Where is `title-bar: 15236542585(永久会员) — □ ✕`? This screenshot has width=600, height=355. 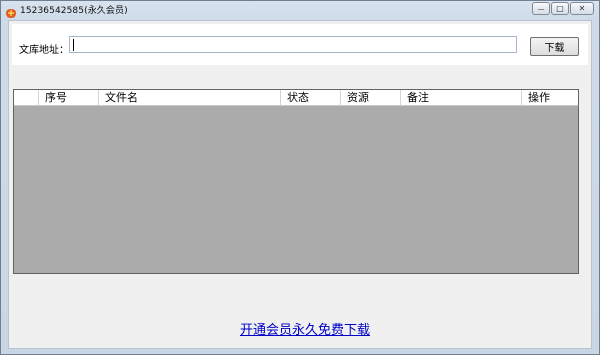
title-bar: 15236542585(永久会员) — □ ✕ is located at coordinates (300, 10).